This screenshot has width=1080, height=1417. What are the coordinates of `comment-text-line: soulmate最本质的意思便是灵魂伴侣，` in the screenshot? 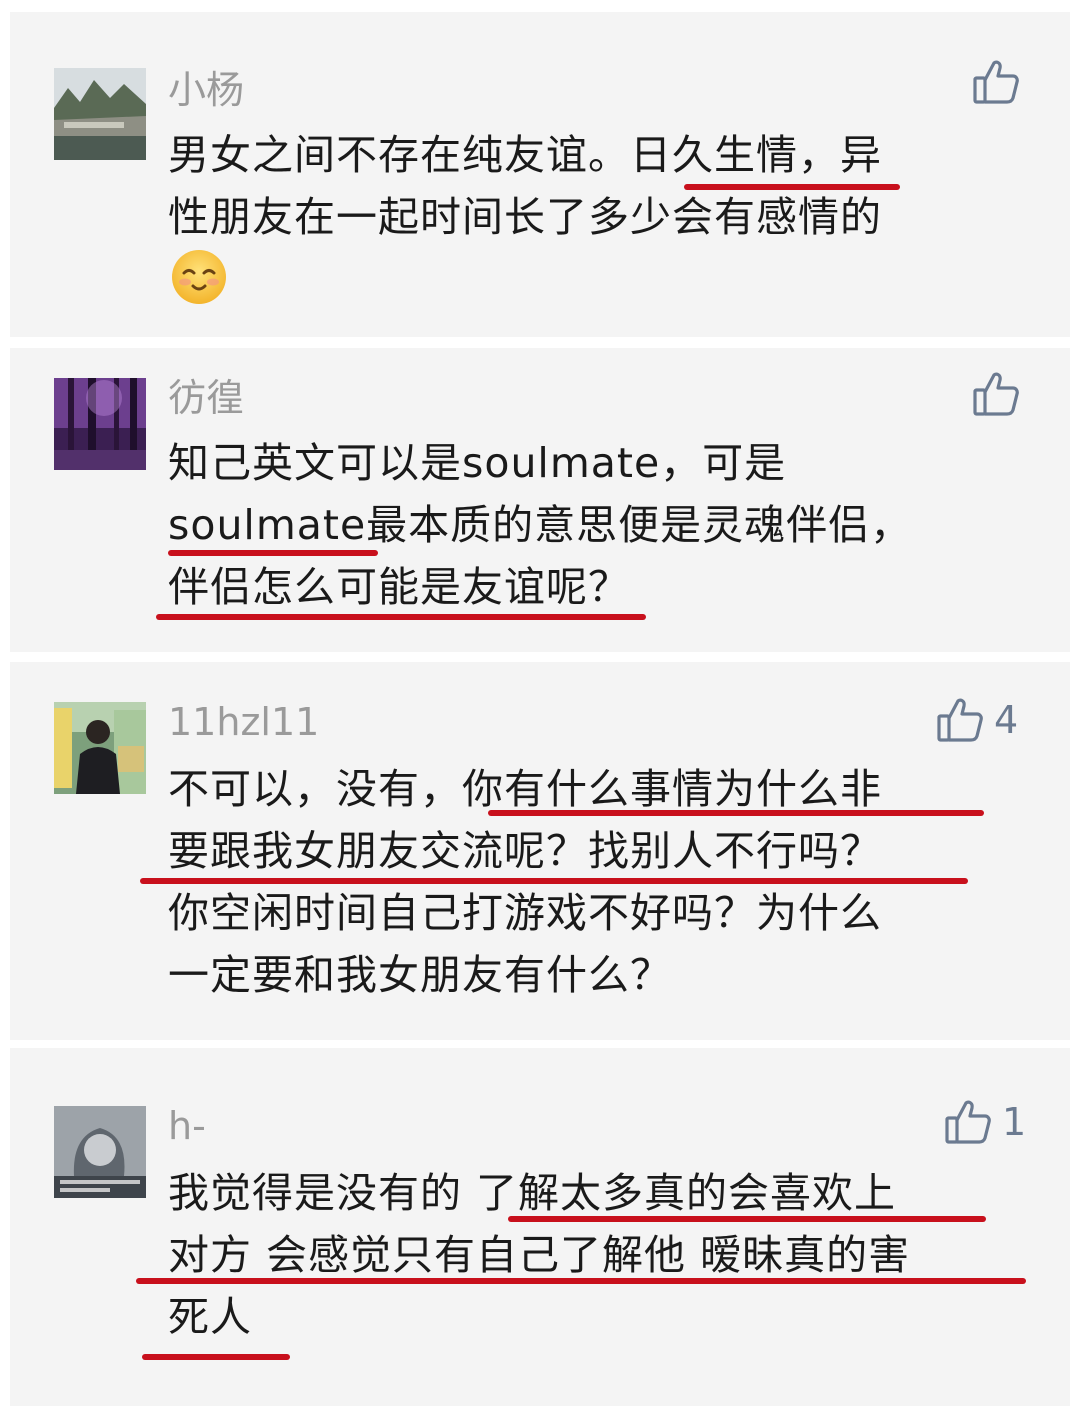 It's located at (540, 525).